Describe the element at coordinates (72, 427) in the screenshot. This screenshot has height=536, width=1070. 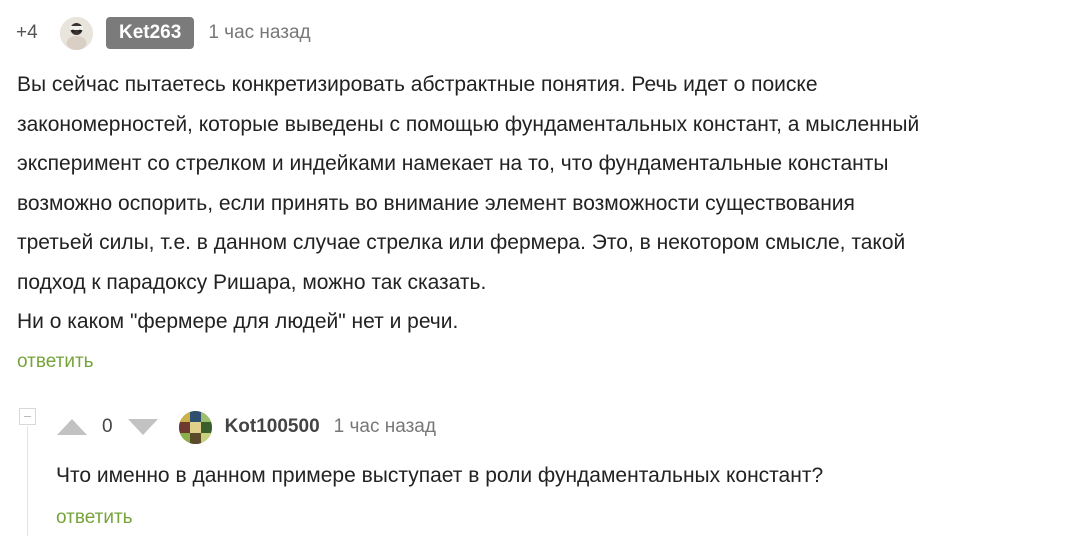
I see `vote-up-icon` at that location.